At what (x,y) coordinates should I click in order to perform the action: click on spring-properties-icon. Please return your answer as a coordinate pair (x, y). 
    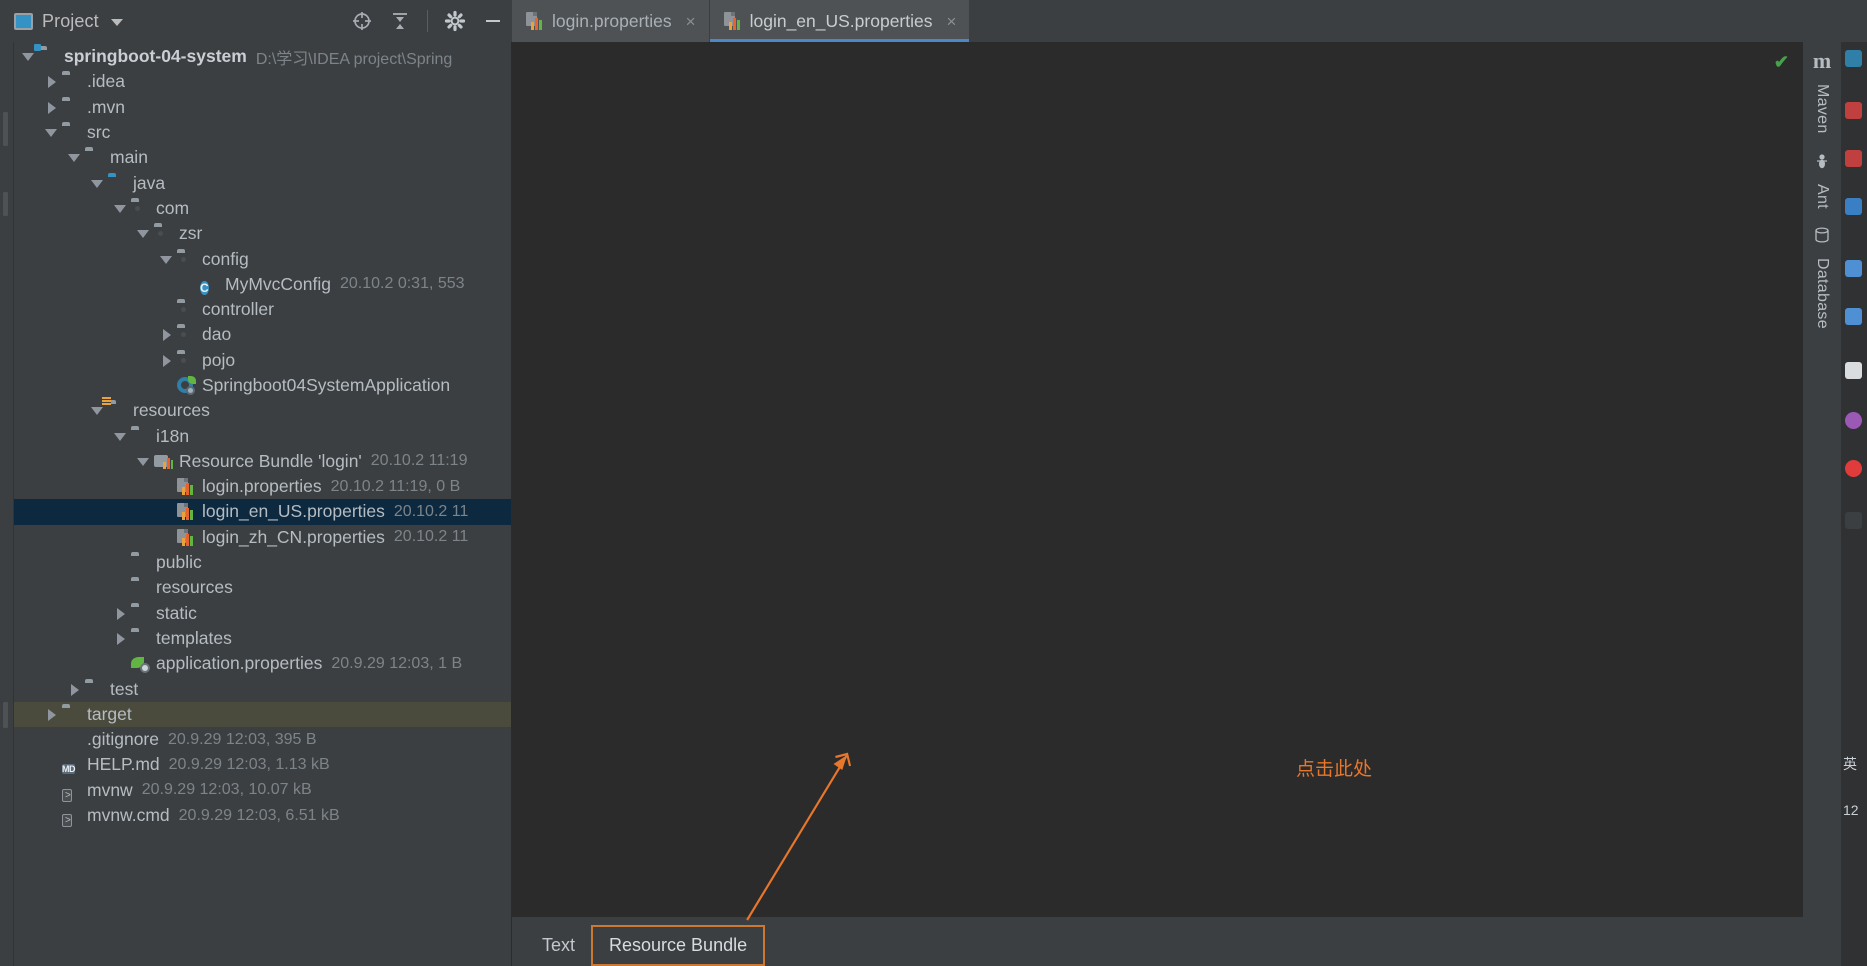
    Looking at the image, I should click on (140, 664).